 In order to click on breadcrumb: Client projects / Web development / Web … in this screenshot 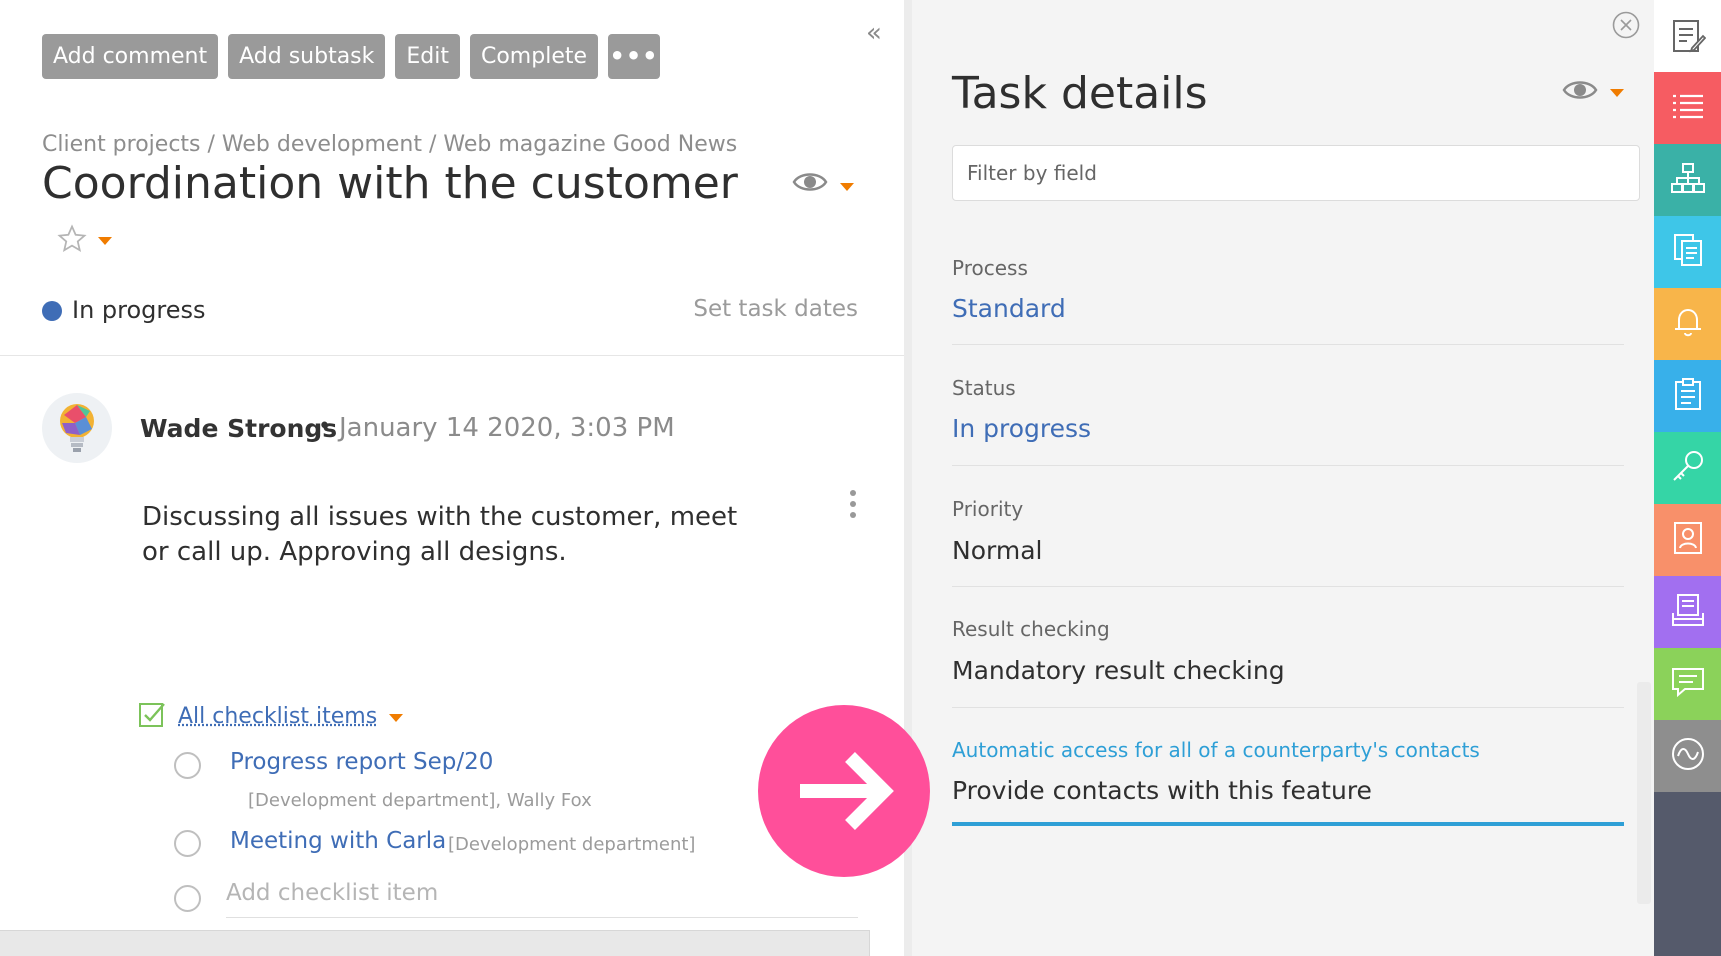, I will do `click(389, 144)`.